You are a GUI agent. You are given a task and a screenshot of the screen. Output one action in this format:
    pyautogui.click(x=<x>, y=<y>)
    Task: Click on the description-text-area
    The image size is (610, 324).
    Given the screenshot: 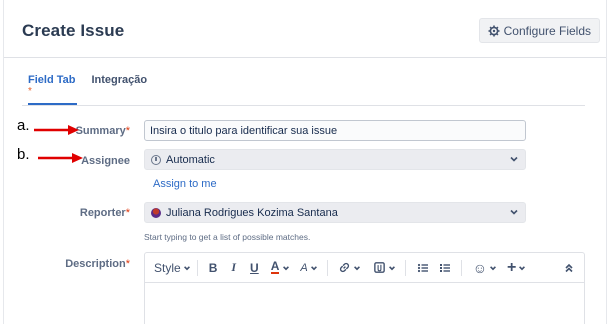 What is the action you would take?
    pyautogui.click(x=364, y=304)
    